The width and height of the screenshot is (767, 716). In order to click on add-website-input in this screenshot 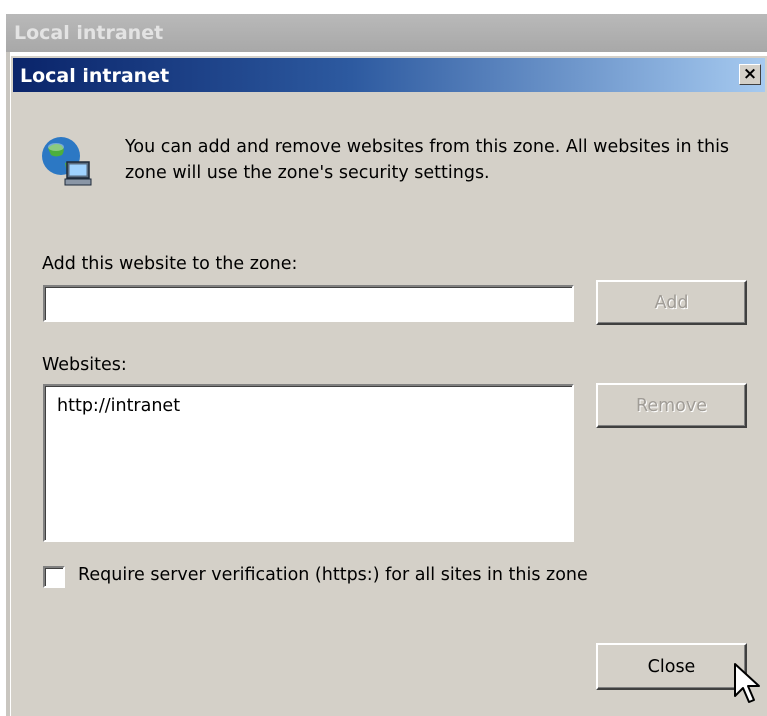, I will do `click(308, 303)`.